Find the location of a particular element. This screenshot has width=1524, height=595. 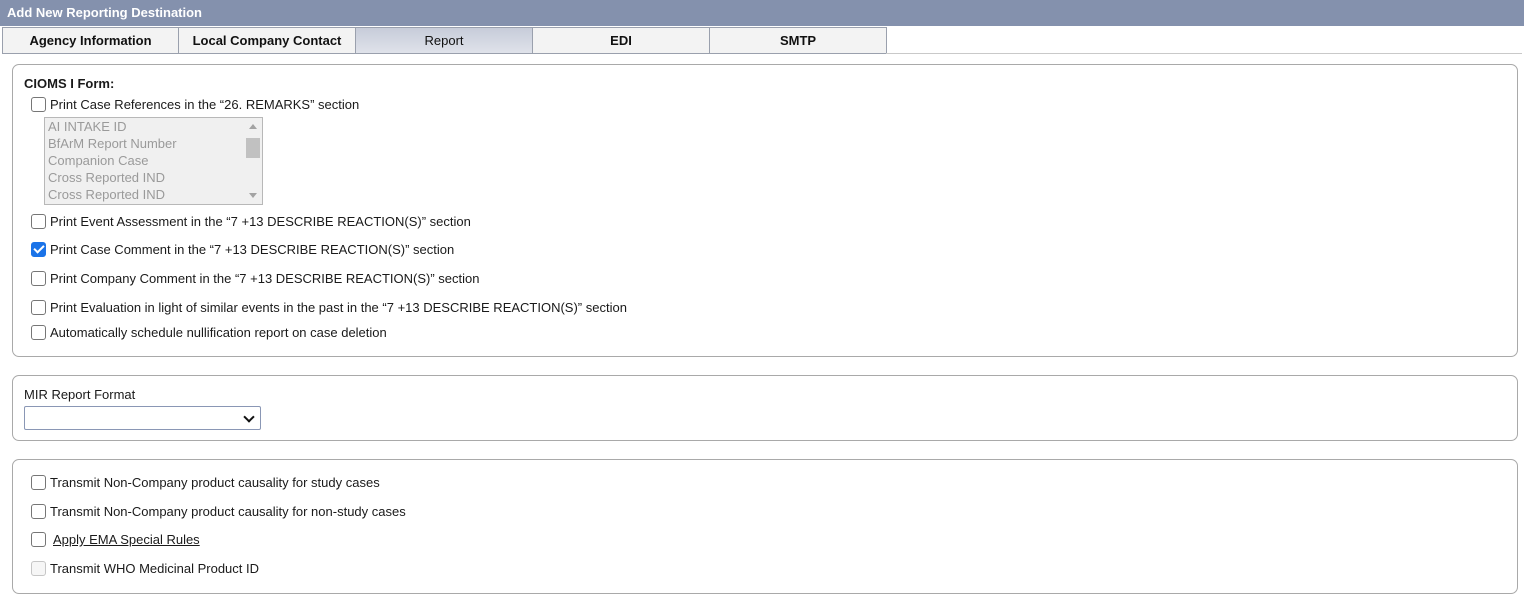

scroll-thumb is located at coordinates (253, 148).